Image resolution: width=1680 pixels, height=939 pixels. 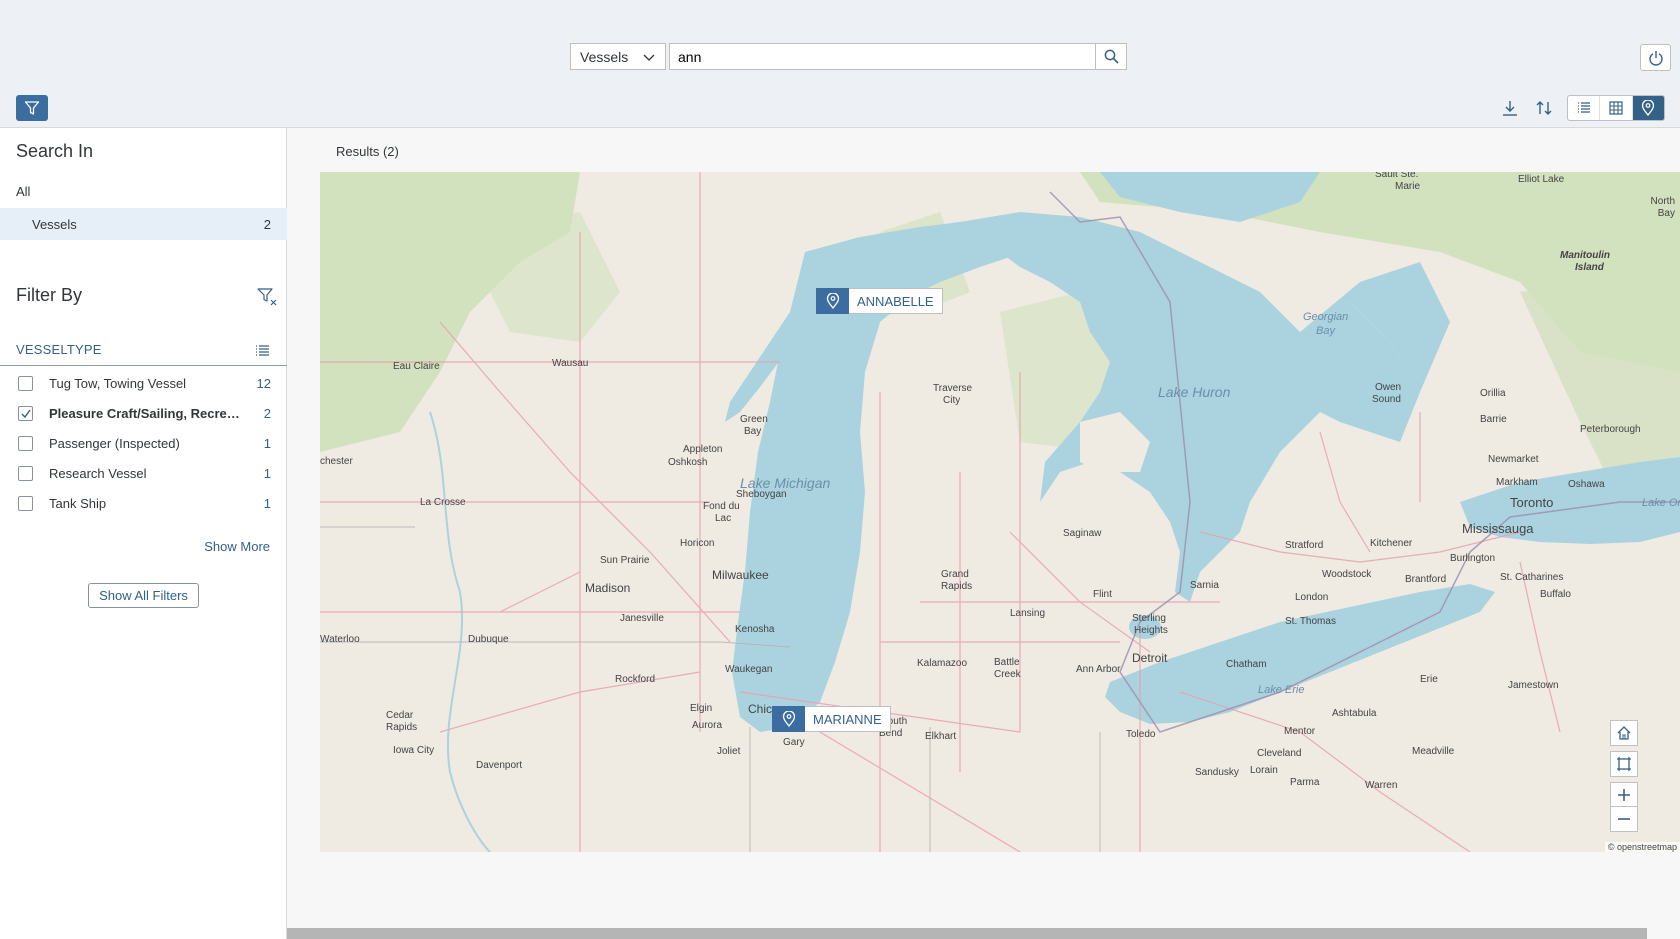 I want to click on svg-text: Island, so click(x=1590, y=267).